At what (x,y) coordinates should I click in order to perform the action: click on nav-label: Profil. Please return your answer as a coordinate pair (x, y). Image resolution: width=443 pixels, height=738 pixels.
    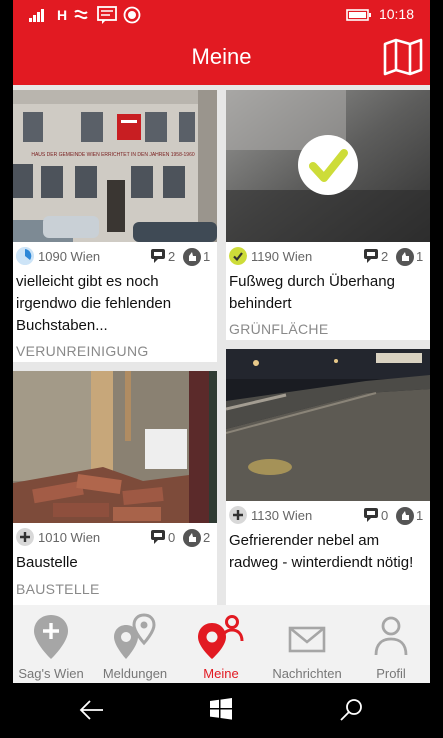
    Looking at the image, I should click on (391, 673).